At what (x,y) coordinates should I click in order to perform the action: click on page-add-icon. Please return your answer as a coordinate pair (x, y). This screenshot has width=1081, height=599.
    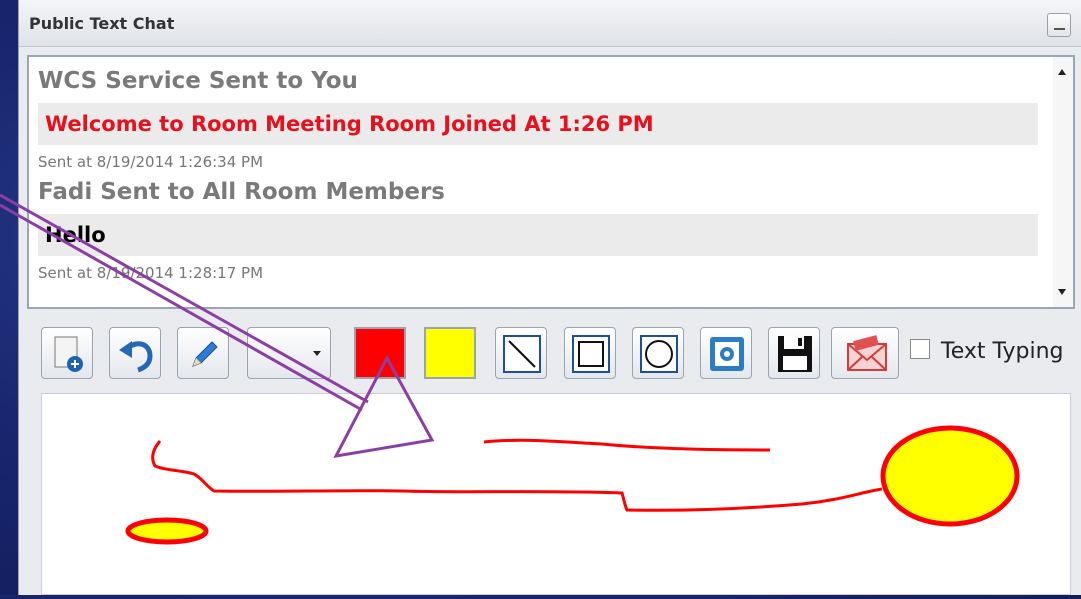
    Looking at the image, I should click on (68, 354).